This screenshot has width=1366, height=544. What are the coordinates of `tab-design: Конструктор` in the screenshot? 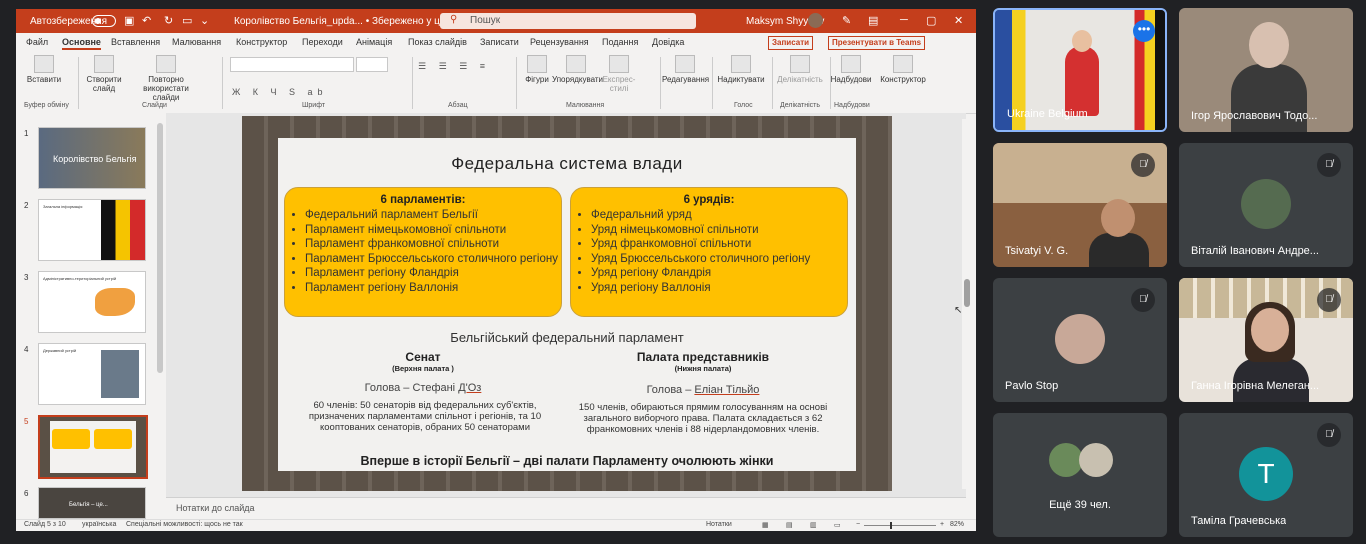 It's located at (261, 42).